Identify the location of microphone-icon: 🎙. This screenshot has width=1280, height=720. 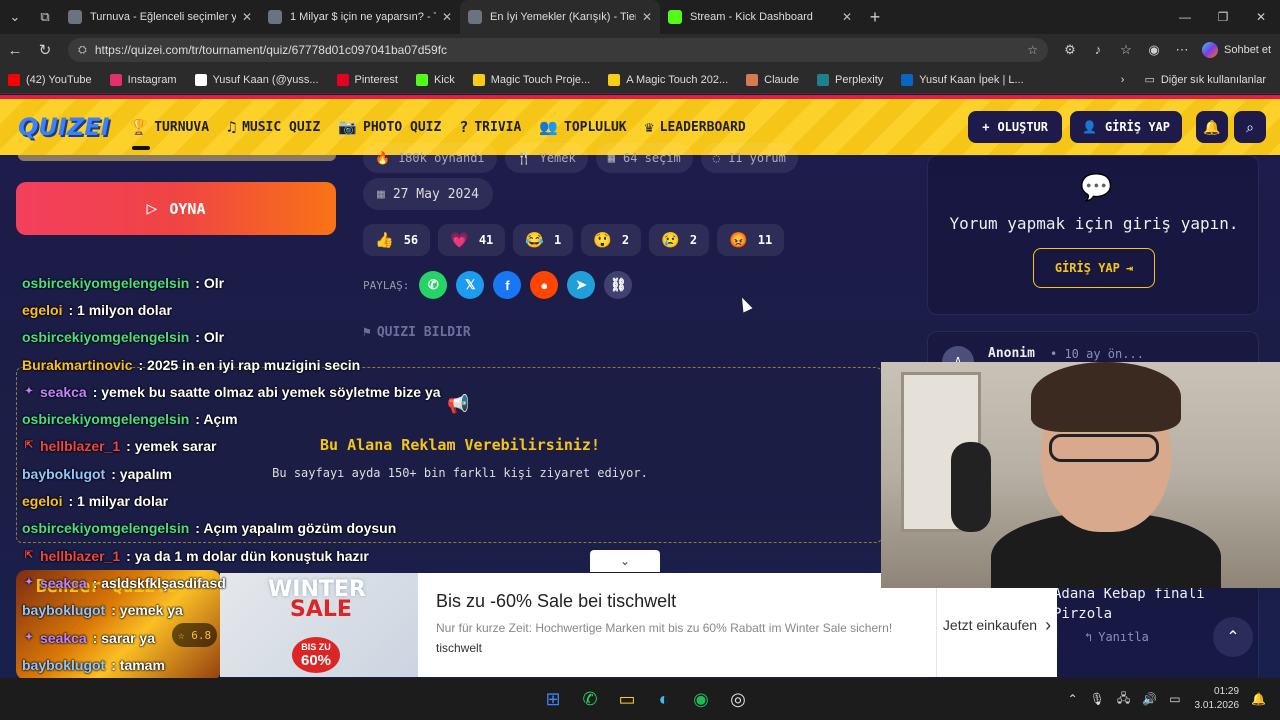
(1097, 699).